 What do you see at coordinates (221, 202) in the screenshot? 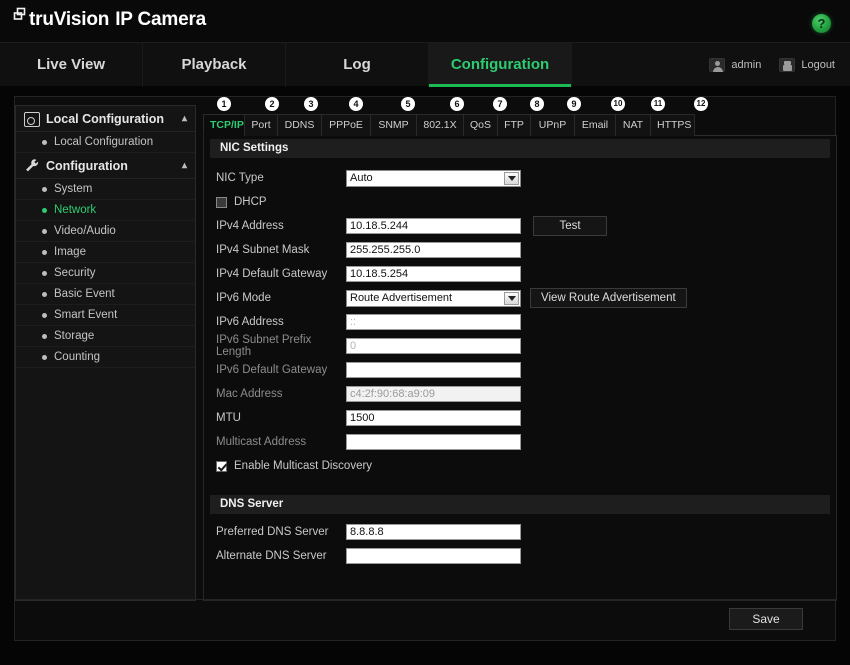
I see `dhcp-checkbox` at bounding box center [221, 202].